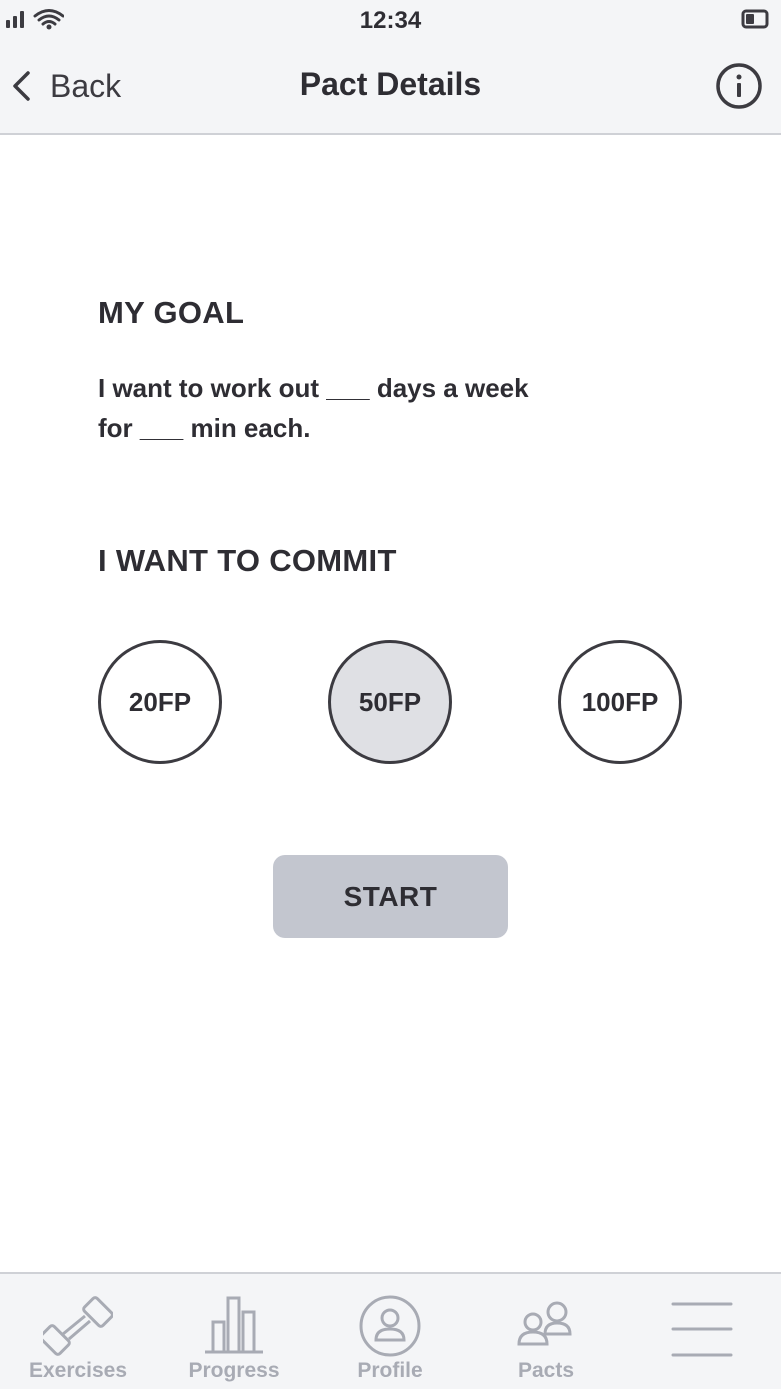 This screenshot has width=781, height=1389. I want to click on tab-exercises: Exercises, so click(78, 1331).